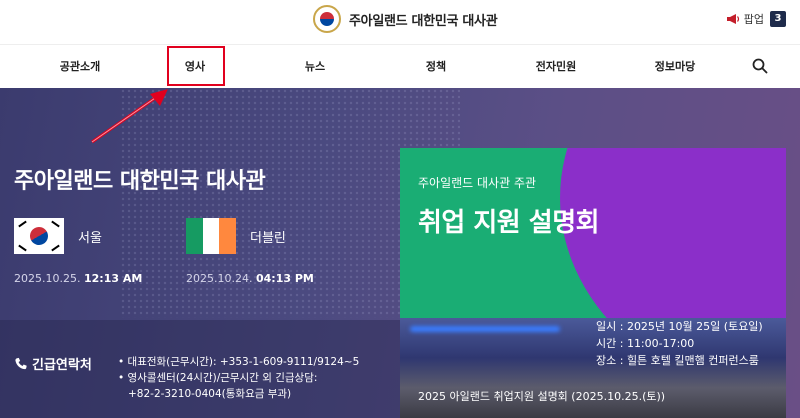 Image resolution: width=800 pixels, height=418 pixels. What do you see at coordinates (315, 67) in the screenshot?
I see `nav-item-news: 뉴스` at bounding box center [315, 67].